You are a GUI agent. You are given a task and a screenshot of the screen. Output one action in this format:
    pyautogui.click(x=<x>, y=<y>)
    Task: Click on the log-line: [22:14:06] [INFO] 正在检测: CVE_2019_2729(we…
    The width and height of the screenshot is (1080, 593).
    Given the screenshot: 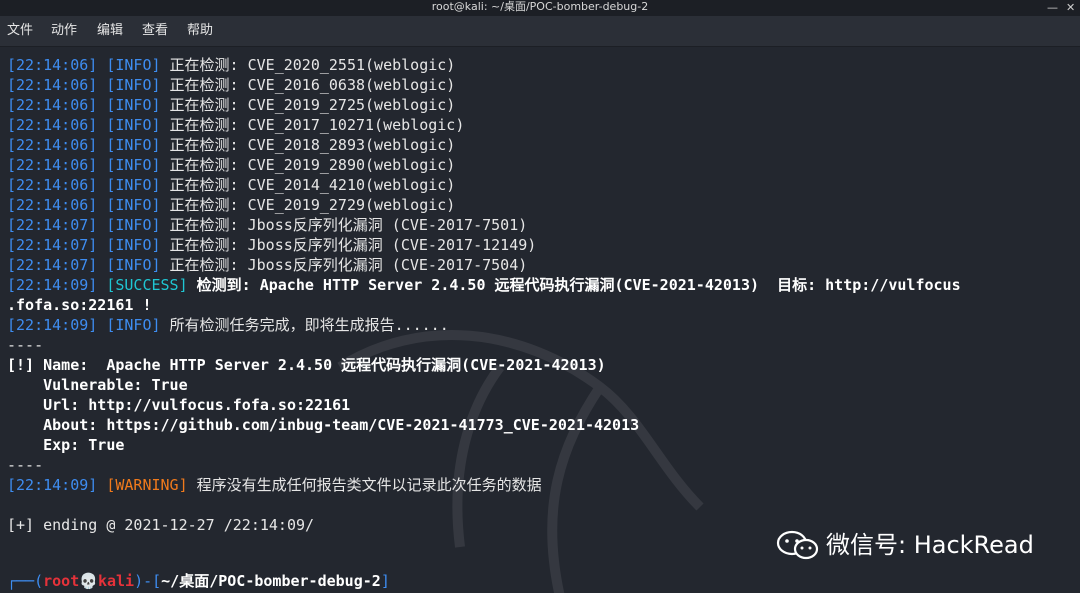 What is the action you would take?
    pyautogui.click(x=231, y=205)
    